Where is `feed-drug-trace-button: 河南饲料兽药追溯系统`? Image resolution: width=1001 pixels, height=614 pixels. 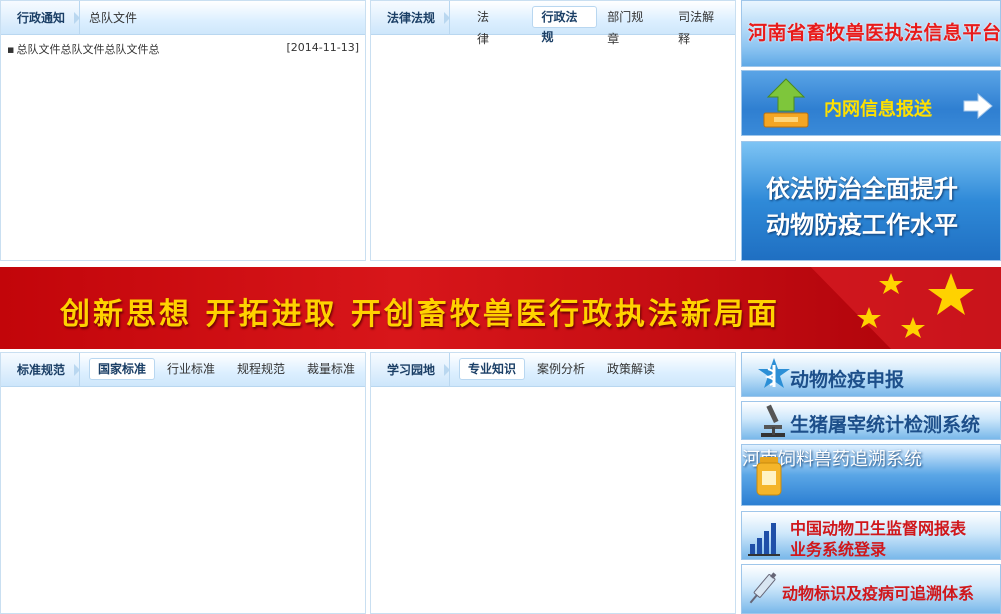 feed-drug-trace-button: 河南饲料兽药追溯系统 is located at coordinates (871, 475).